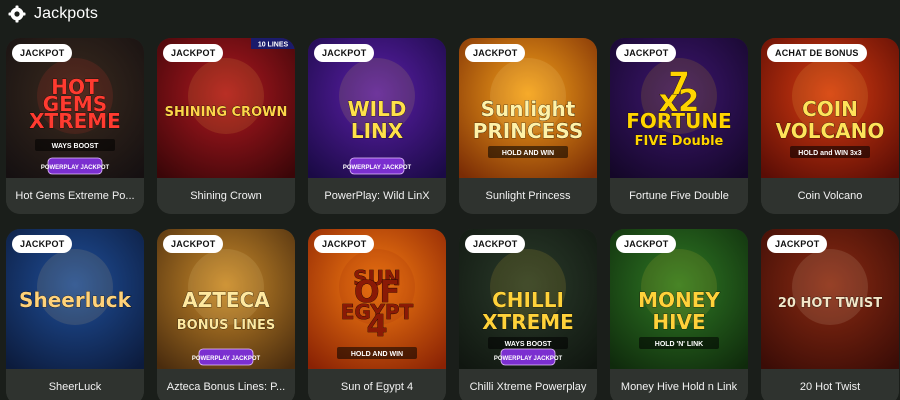 Image resolution: width=900 pixels, height=400 pixels. Describe the element at coordinates (528, 384) in the screenshot. I see `game-name: Chilli Xtreme Powerplay` at that location.